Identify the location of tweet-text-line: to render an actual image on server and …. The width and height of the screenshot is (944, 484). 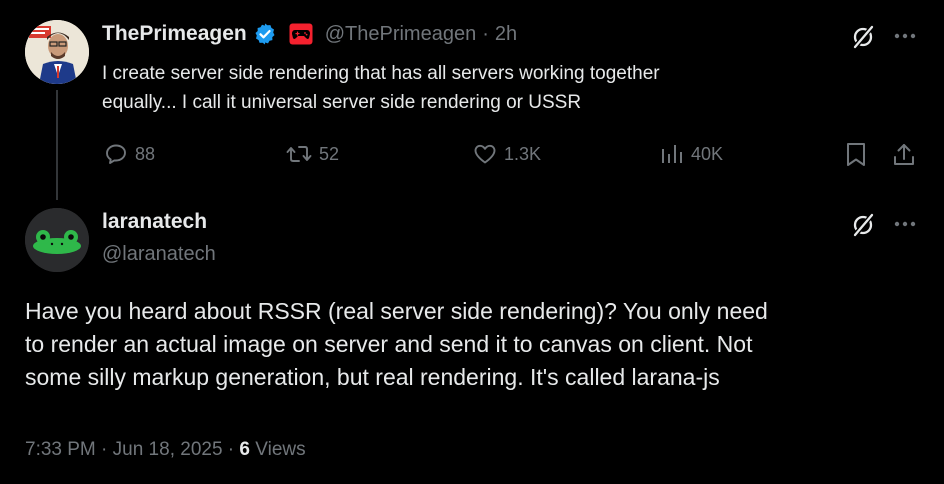
(389, 344).